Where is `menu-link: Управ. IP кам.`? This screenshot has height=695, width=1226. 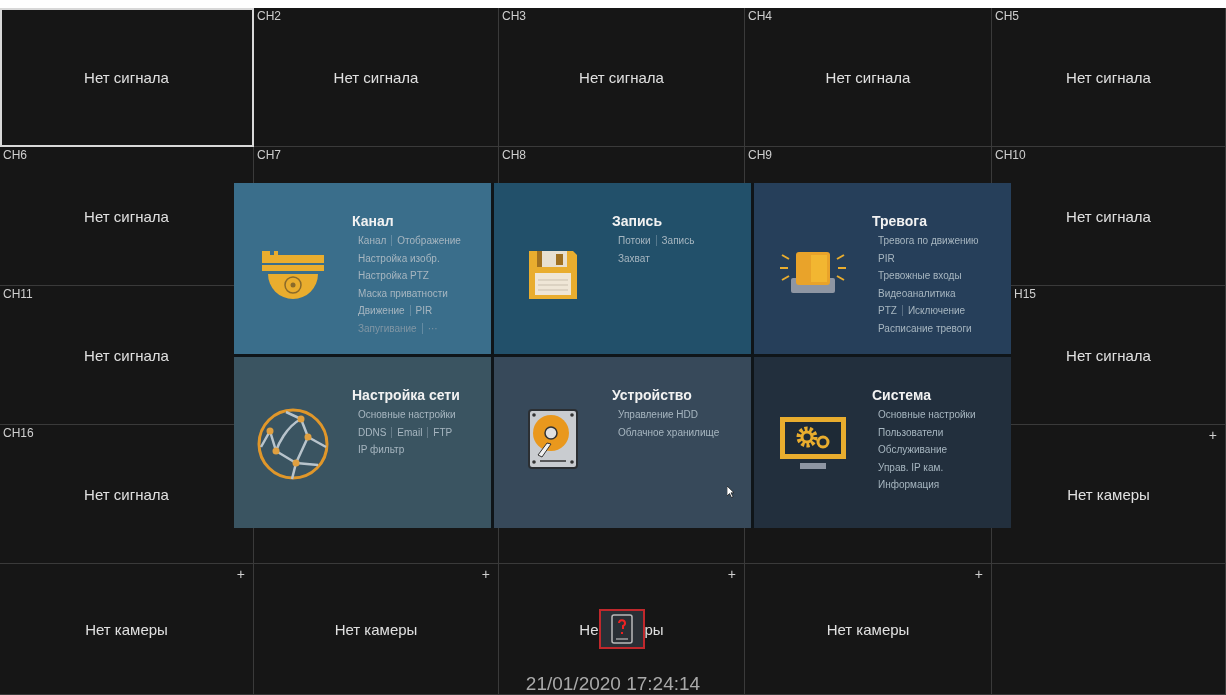
menu-link: Управ. IP кам. is located at coordinates (913, 467).